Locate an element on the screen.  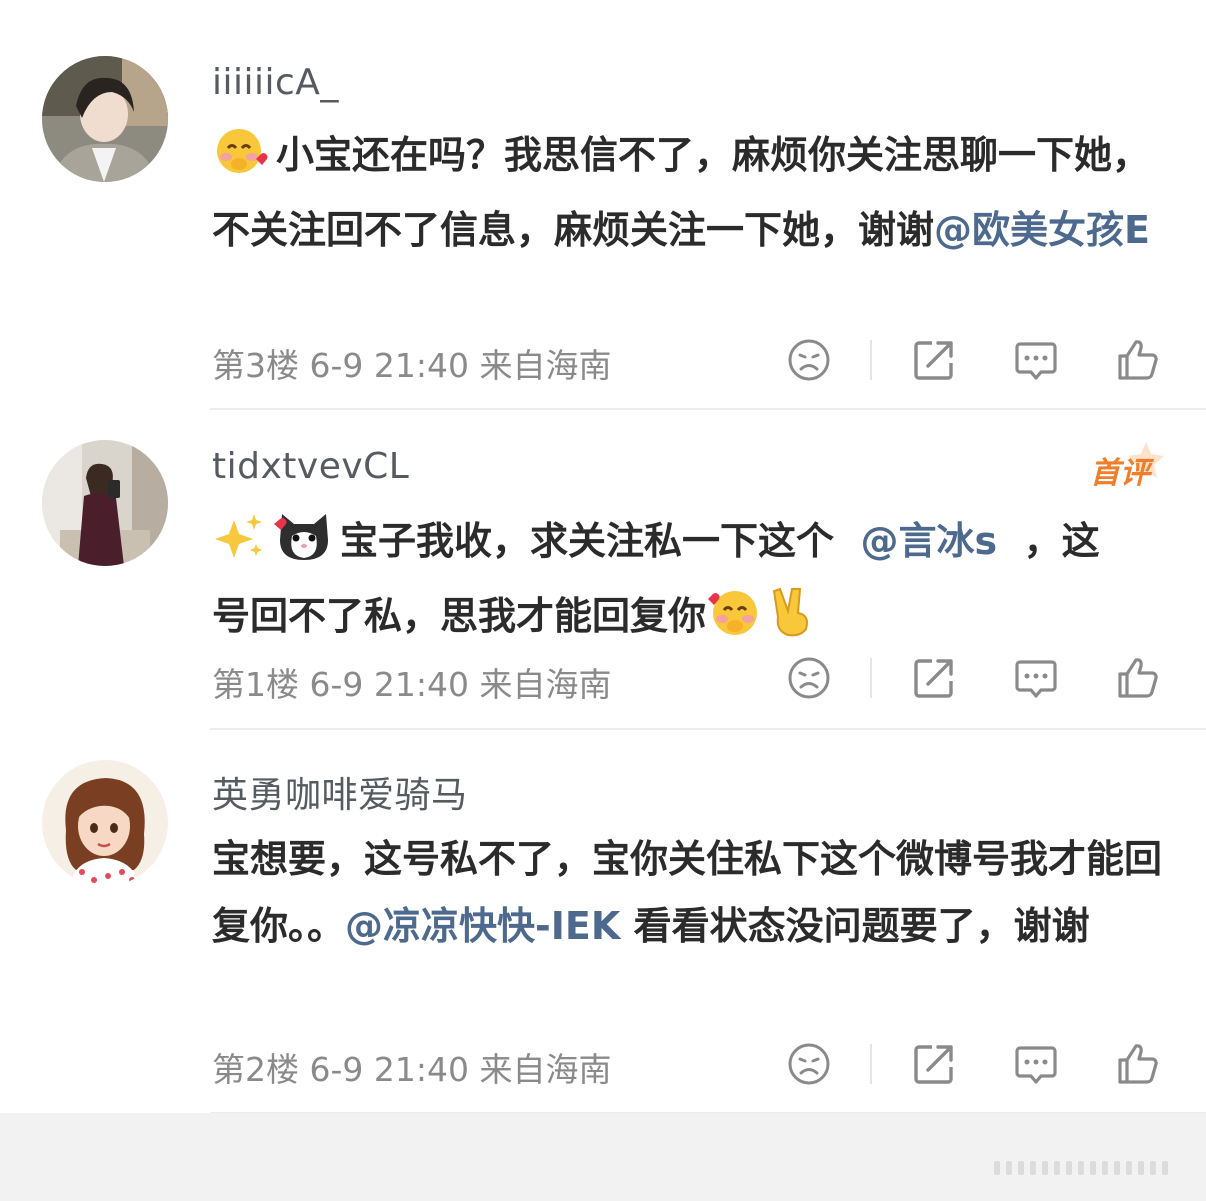
comment-meta: 第2楼 6-9 21:40 来自海南 is located at coordinates (412, 1067).